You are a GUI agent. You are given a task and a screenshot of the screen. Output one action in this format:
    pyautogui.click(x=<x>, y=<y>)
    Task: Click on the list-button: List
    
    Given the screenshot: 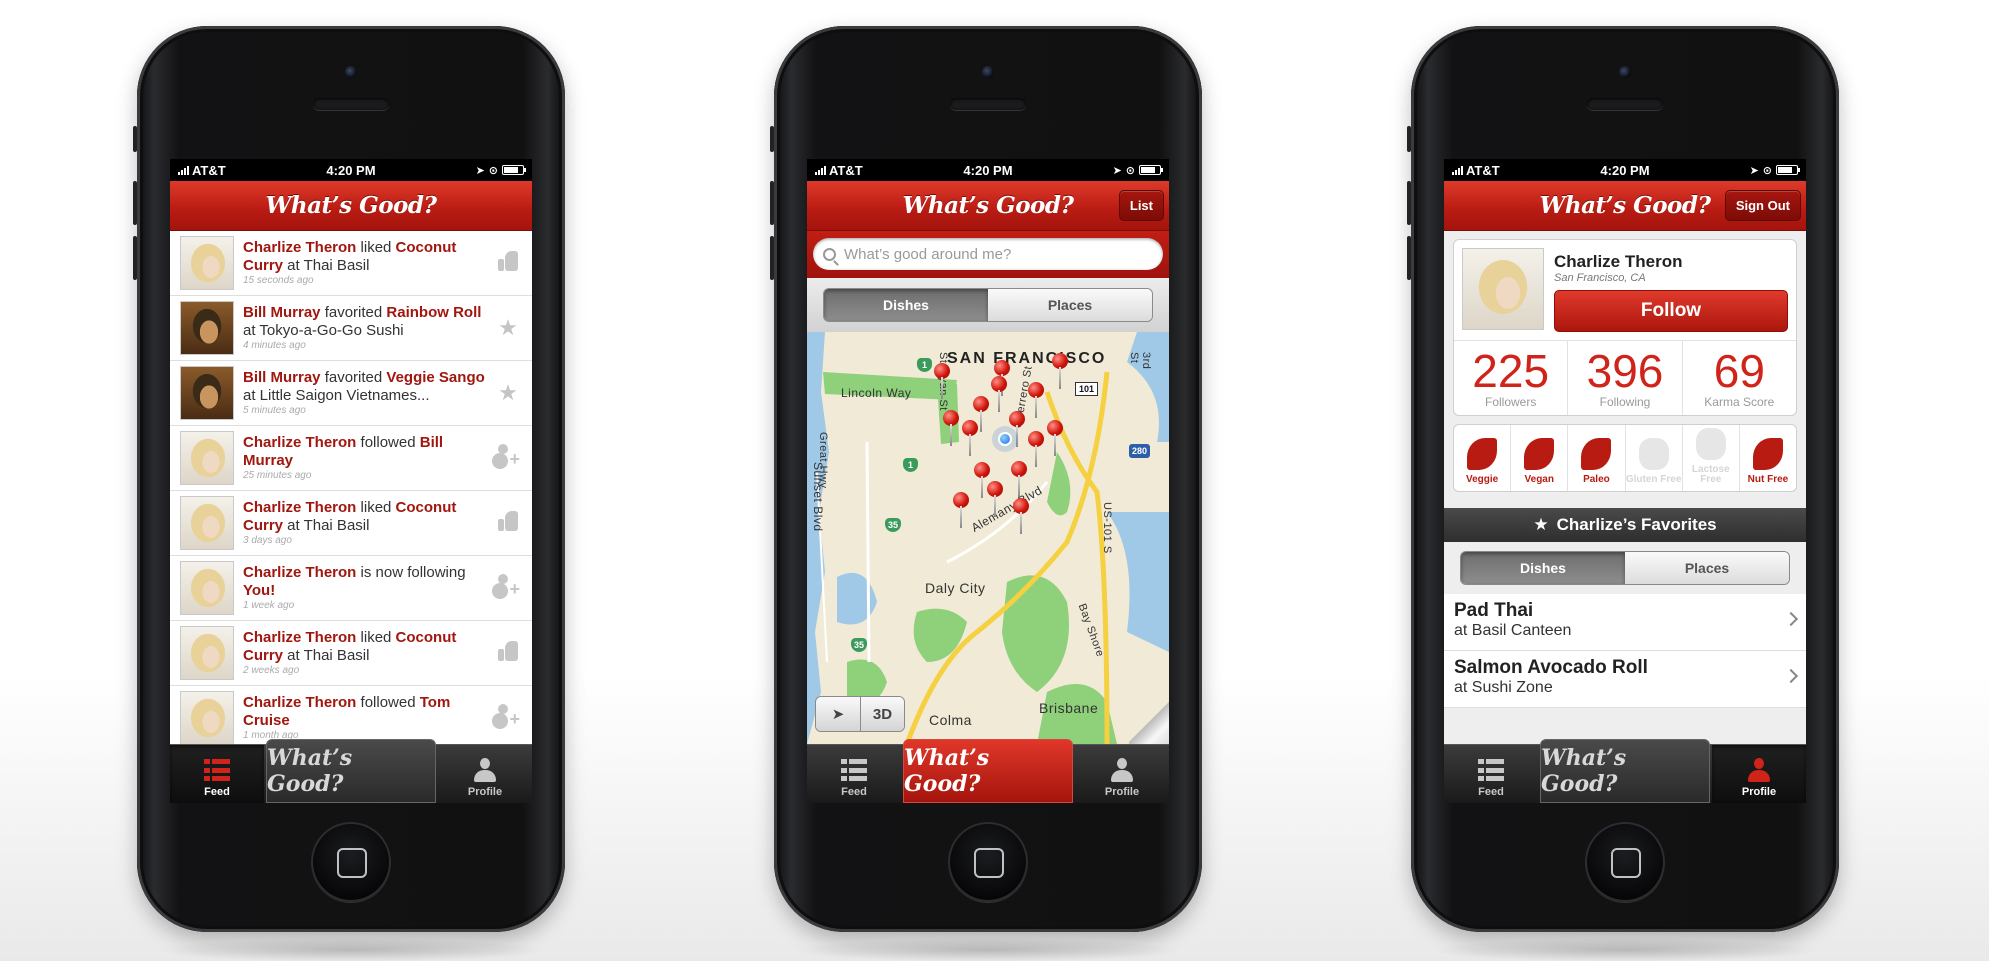 What is the action you would take?
    pyautogui.click(x=1141, y=205)
    